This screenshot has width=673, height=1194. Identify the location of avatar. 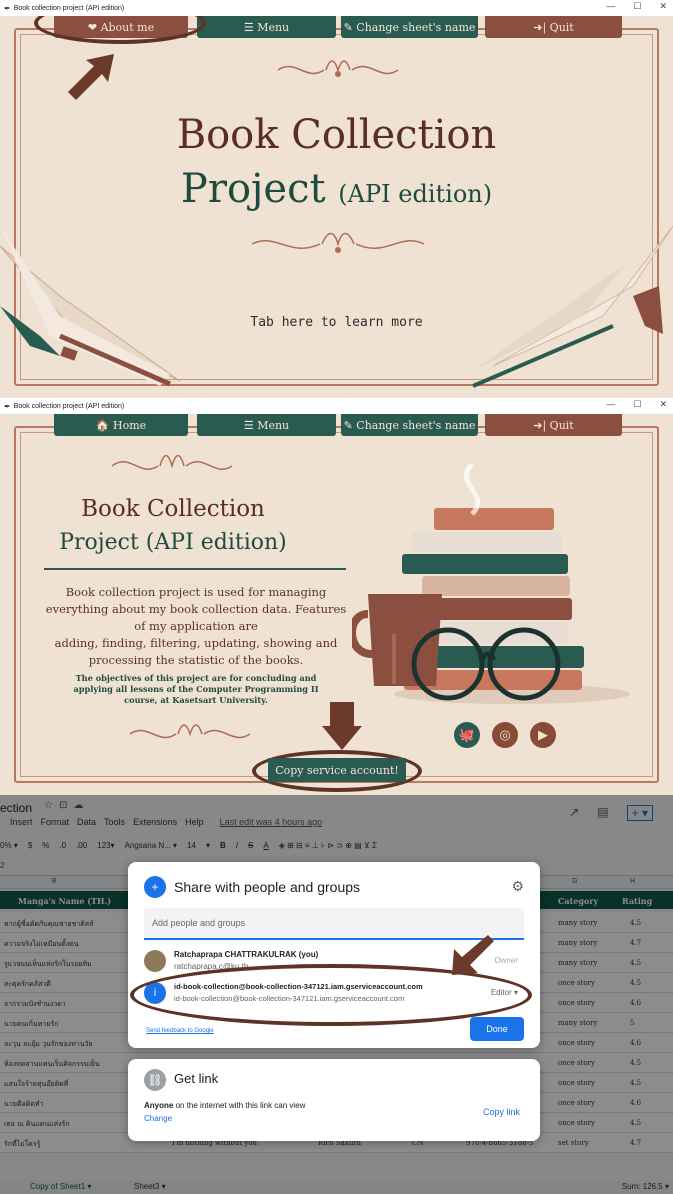
(155, 961).